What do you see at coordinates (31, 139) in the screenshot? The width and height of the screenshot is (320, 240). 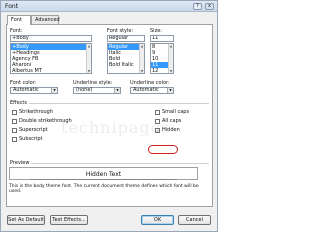 I see `subscript-label: Subscript` at bounding box center [31, 139].